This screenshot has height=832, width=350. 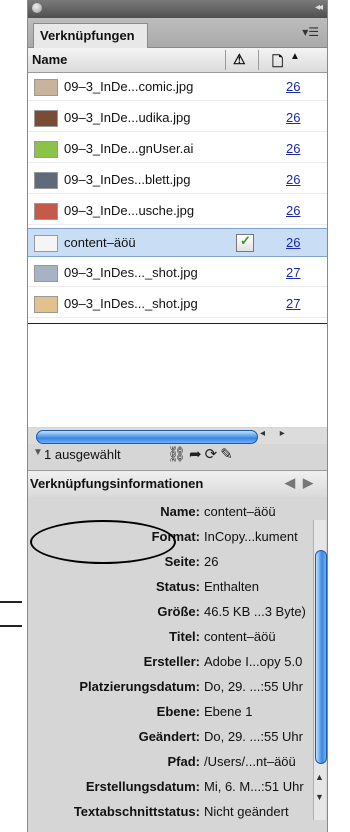 I want to click on horizontal-scrollbar: ◂ ▸, so click(x=177, y=436).